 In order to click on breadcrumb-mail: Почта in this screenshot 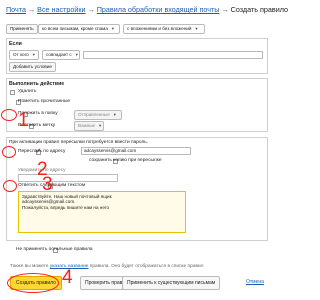, I will do `click(16, 9)`.